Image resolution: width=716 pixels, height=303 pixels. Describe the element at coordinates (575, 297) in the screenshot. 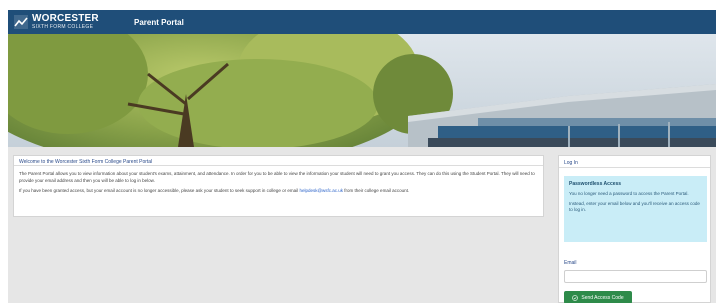

I see `check-circle-icon` at that location.